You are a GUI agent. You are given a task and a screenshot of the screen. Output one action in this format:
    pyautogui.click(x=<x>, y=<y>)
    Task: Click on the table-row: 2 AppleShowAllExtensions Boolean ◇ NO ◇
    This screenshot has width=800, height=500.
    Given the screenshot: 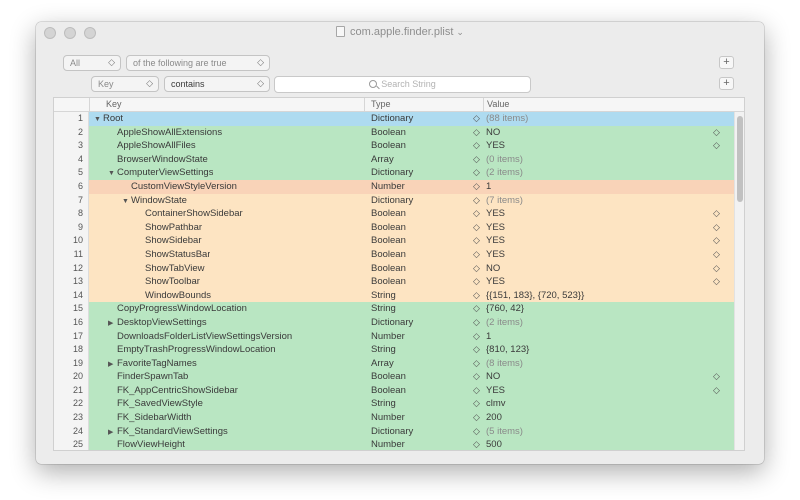 What is the action you would take?
    pyautogui.click(x=399, y=132)
    